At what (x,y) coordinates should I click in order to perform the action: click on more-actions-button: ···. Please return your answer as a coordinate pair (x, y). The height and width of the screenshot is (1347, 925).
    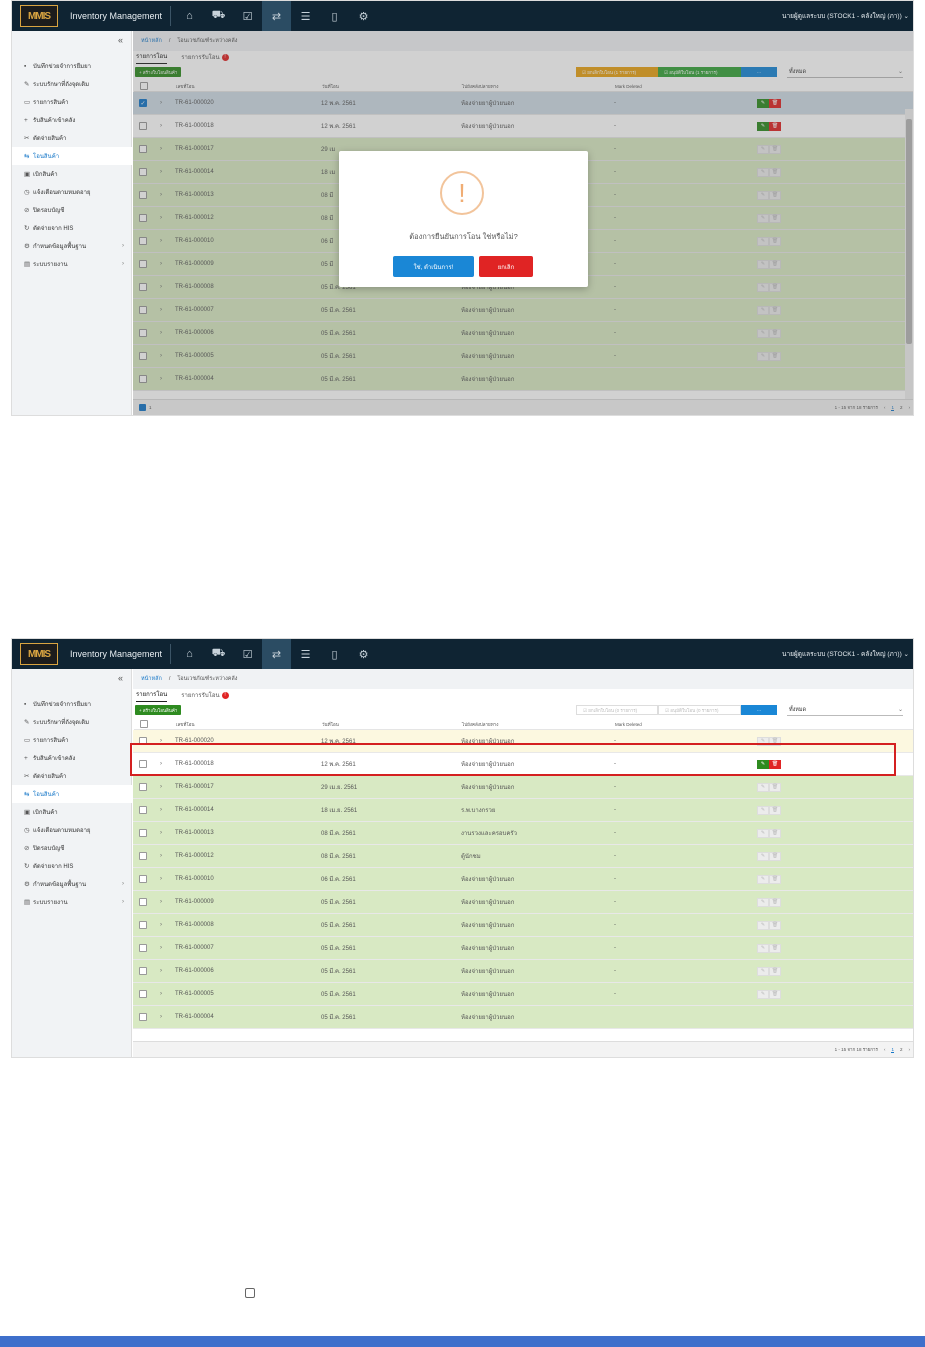
    Looking at the image, I should click on (759, 710).